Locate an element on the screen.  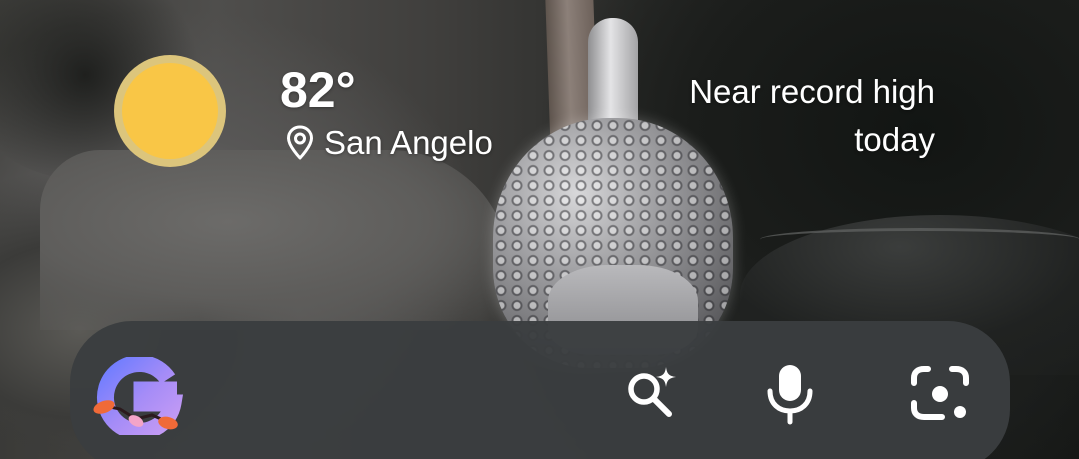
lens-search-button is located at coordinates (940, 393).